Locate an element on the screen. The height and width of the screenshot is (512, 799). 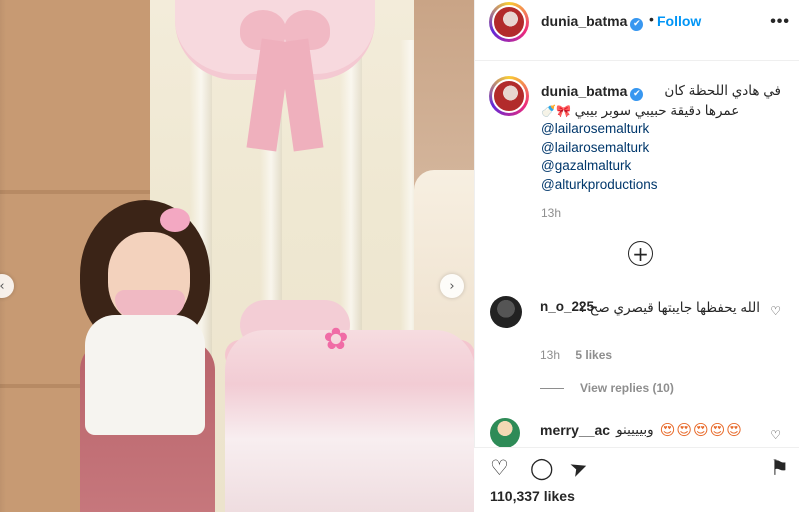
comment-likes: 5 likes is located at coordinates (593, 355).